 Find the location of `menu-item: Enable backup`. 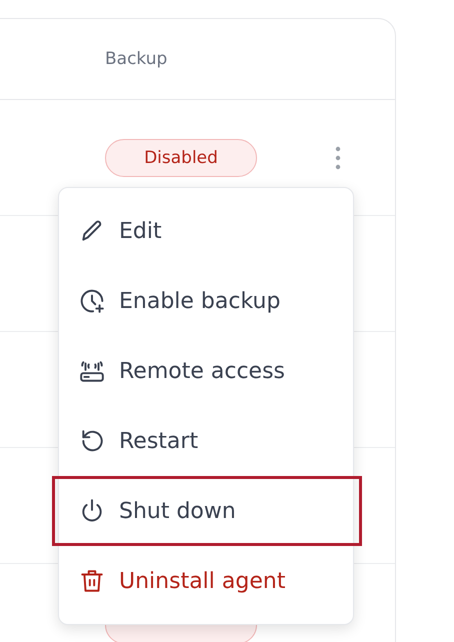

menu-item: Enable backup is located at coordinates (206, 301).